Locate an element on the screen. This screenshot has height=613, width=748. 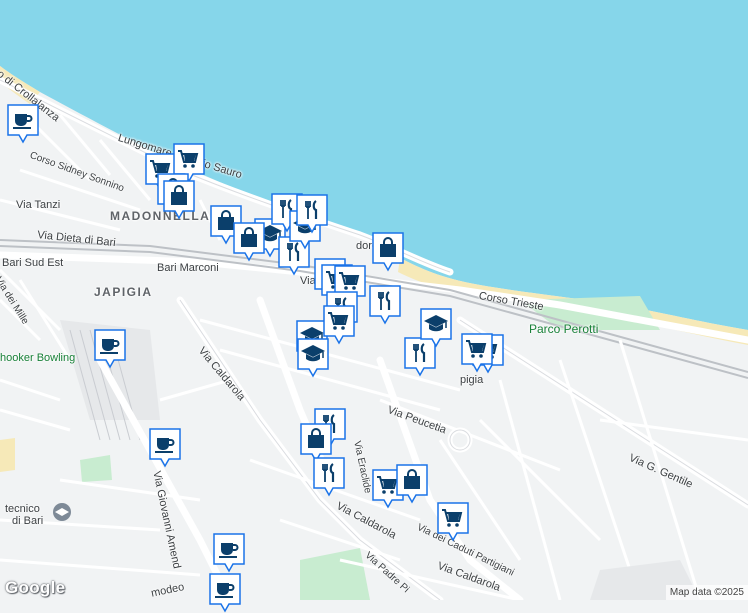
marker-school is located at coordinates (436, 328).